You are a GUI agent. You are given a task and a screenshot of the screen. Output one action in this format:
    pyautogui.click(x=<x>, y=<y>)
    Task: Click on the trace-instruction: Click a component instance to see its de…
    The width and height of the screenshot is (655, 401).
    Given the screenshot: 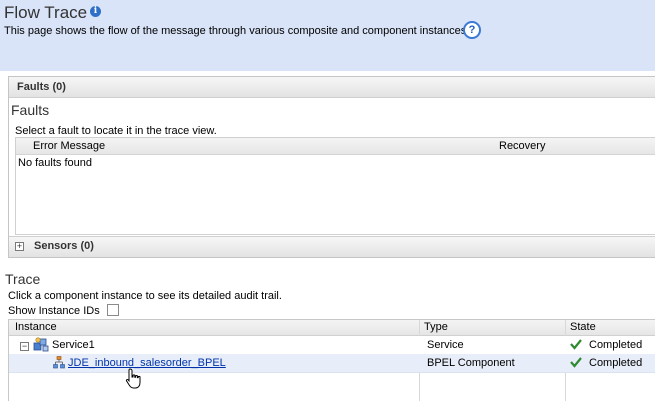 What is the action you would take?
    pyautogui.click(x=145, y=296)
    